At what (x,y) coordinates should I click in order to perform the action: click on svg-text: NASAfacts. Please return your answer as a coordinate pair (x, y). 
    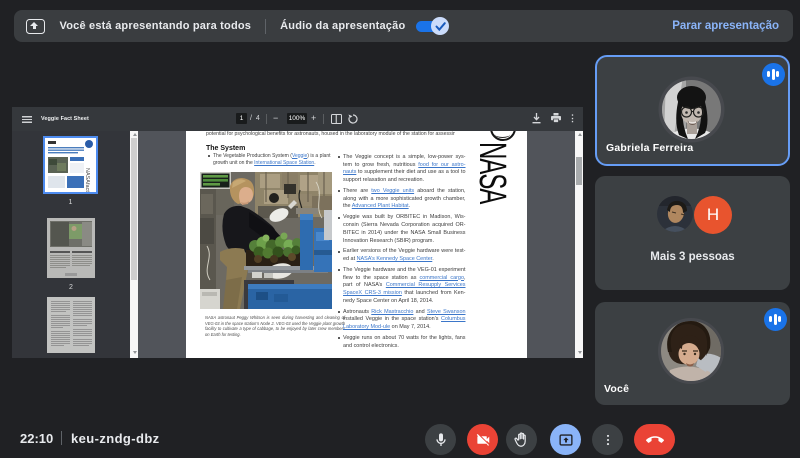
    Looking at the image, I should click on (87, 180).